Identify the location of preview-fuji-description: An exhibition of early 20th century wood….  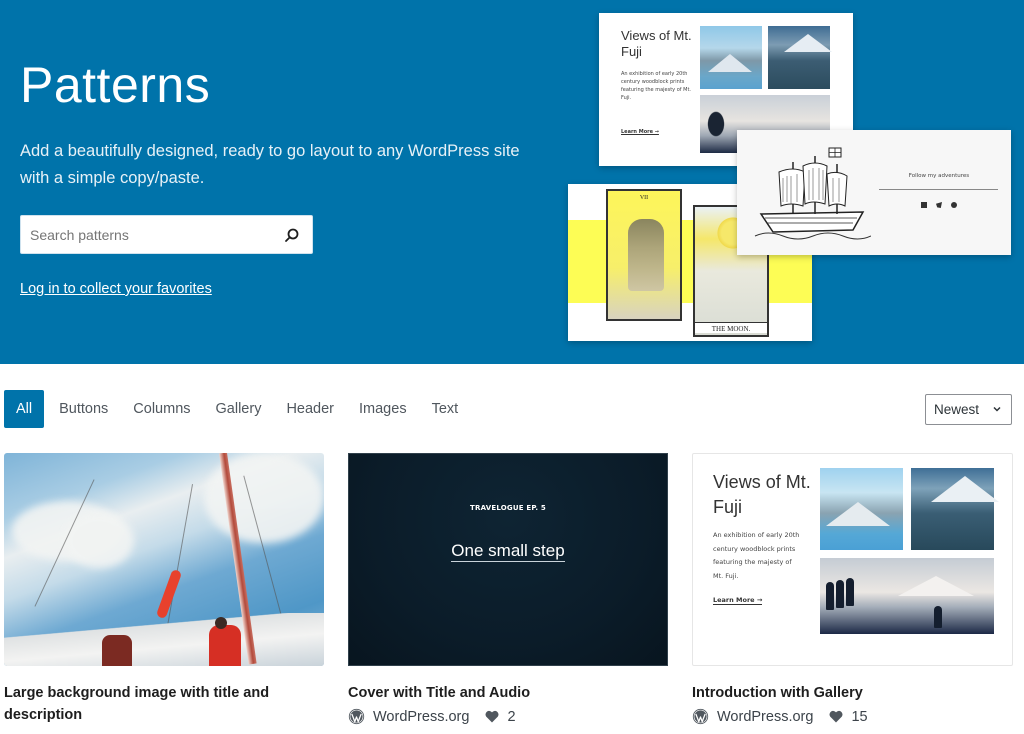
(656, 86).